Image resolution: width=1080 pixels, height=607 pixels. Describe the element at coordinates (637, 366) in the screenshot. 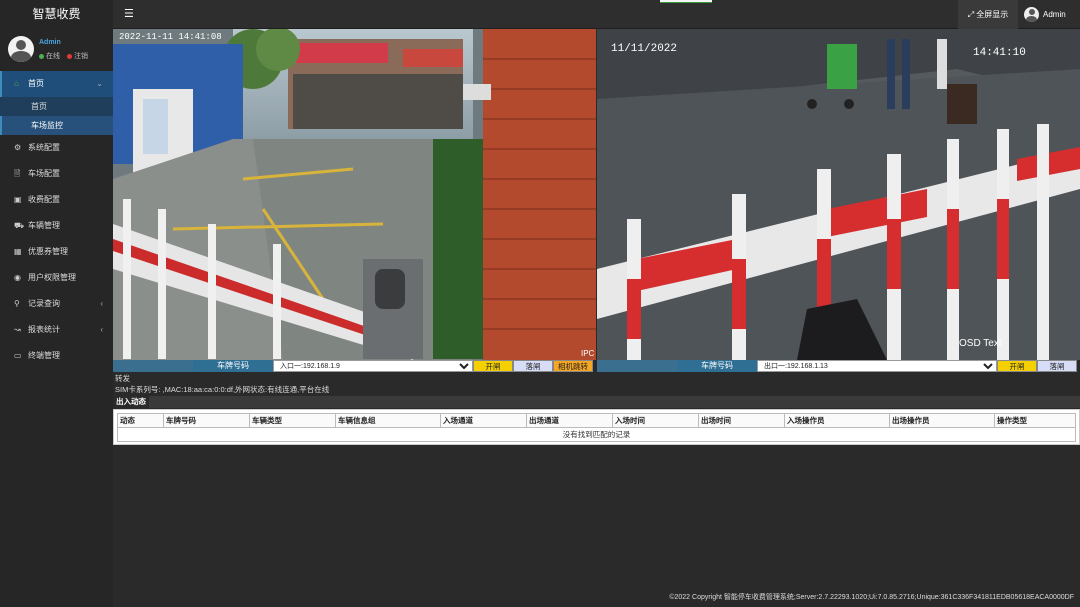

I see `exit-plate-value` at that location.